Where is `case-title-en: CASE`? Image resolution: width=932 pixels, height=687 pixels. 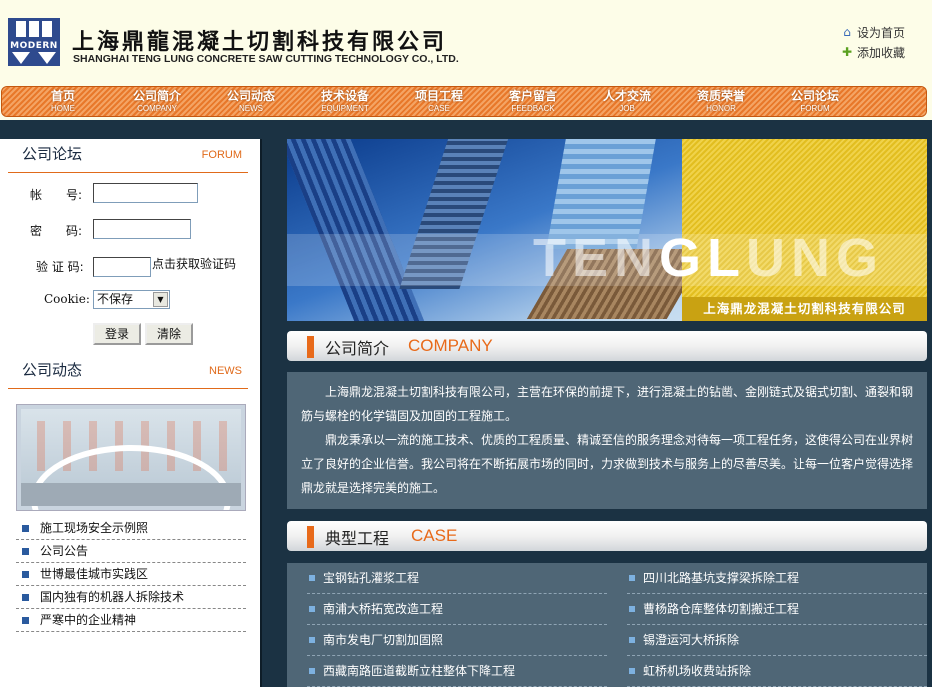
case-title-en: CASE is located at coordinates (434, 535).